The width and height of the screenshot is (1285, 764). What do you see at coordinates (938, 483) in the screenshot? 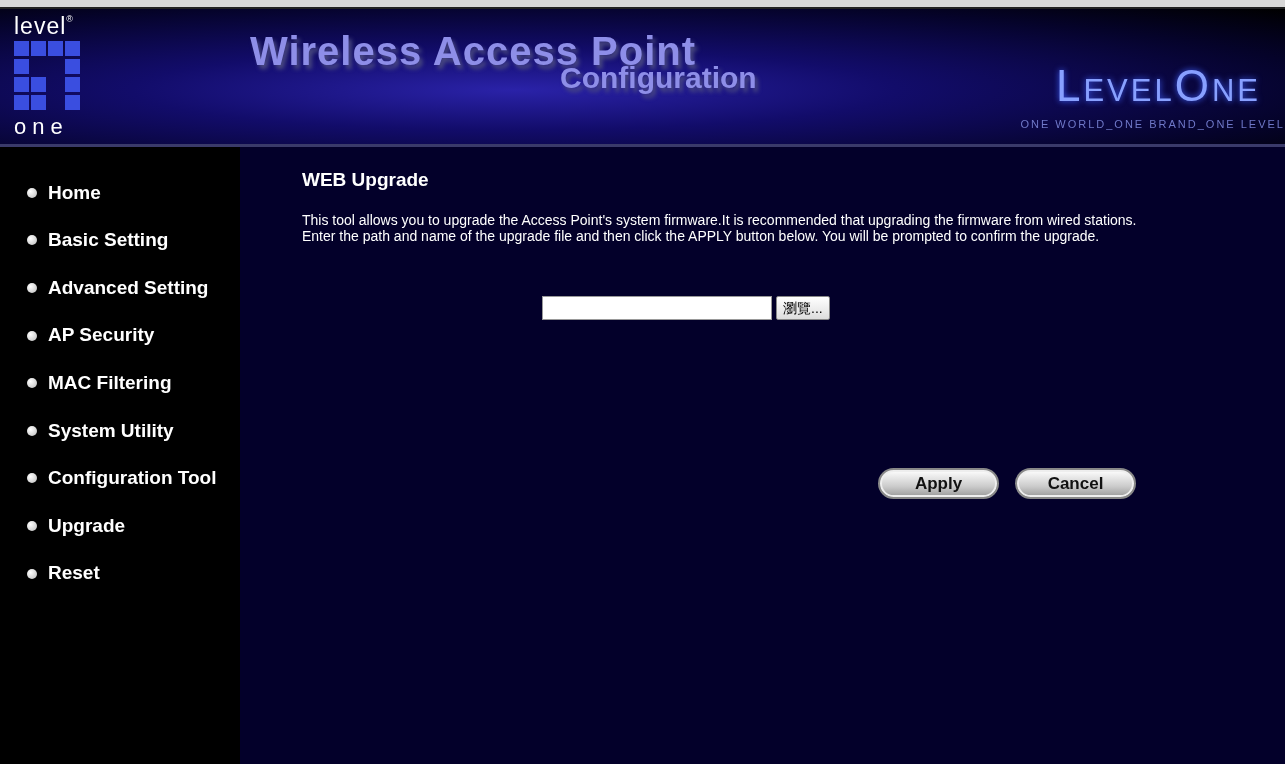
I see `apply-button: Apply` at bounding box center [938, 483].